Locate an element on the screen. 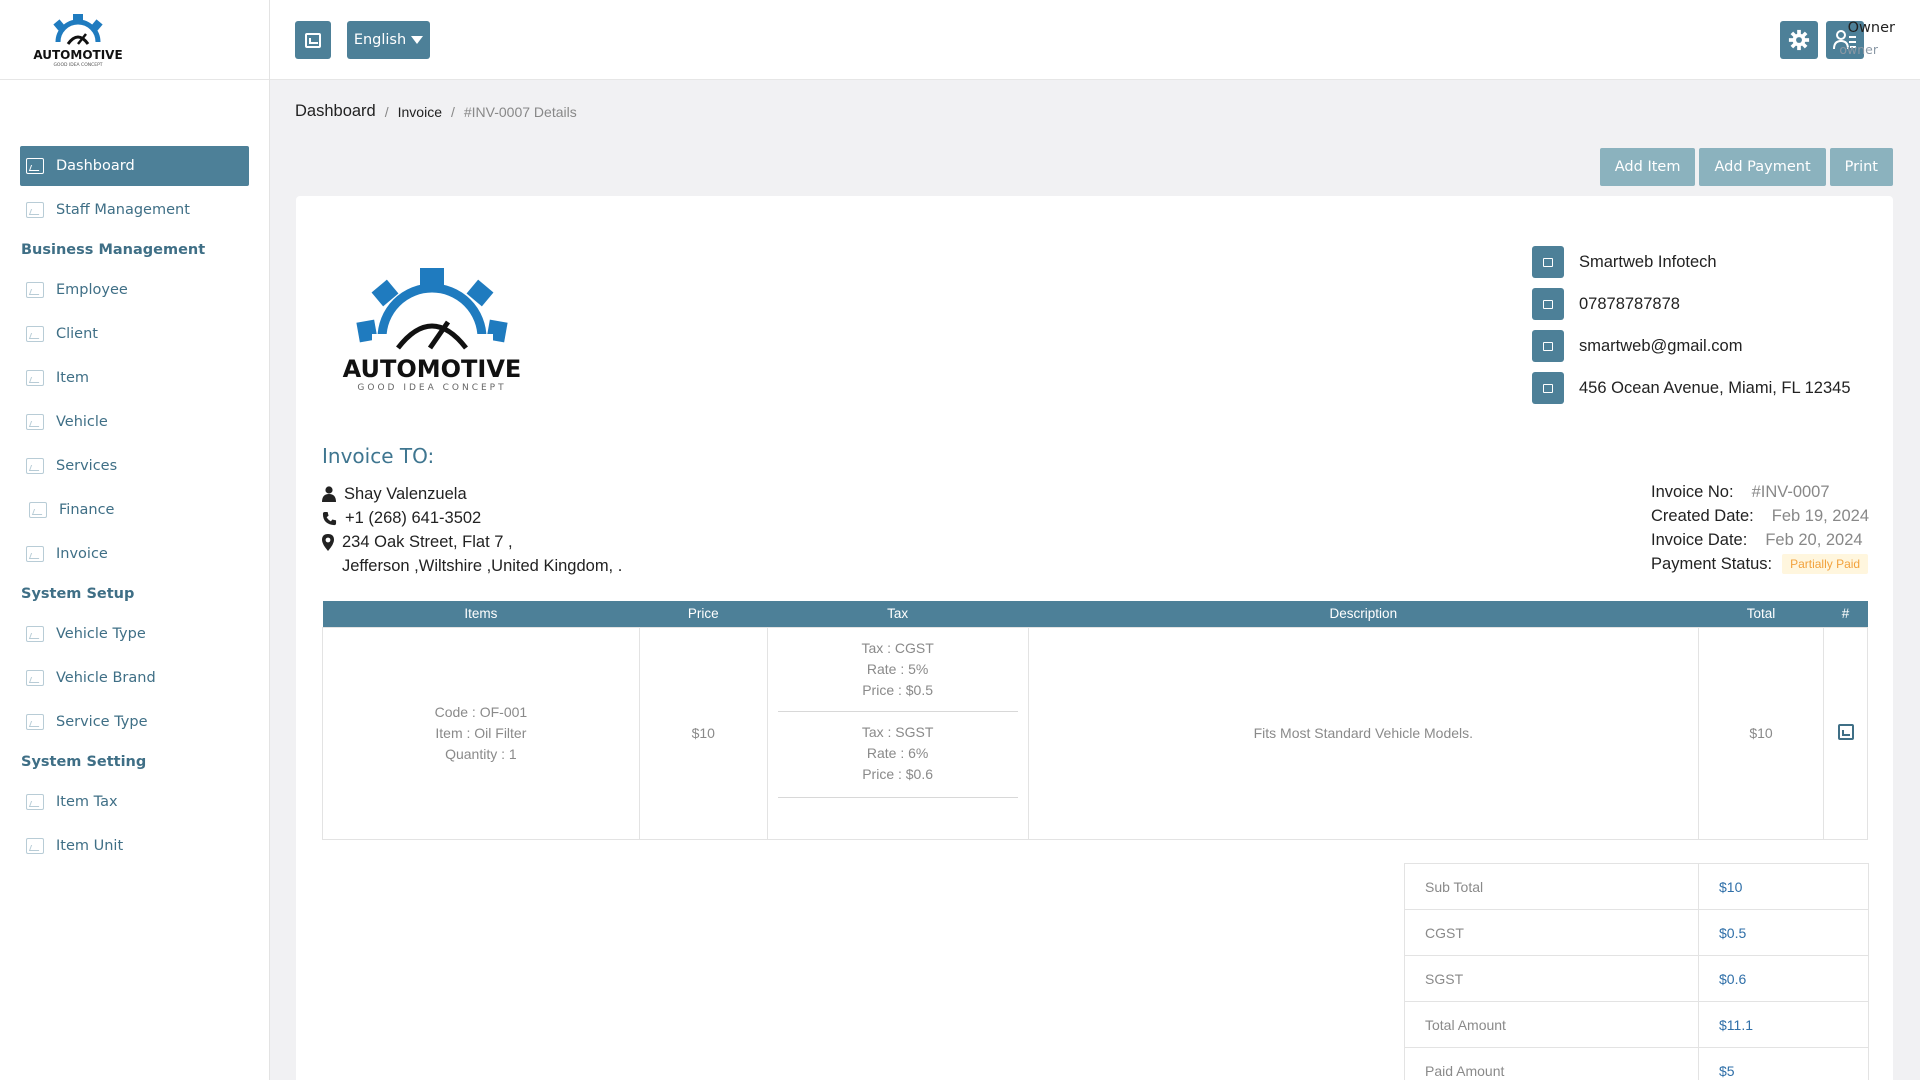  tax-rate: Rate : 5% is located at coordinates (897, 668).